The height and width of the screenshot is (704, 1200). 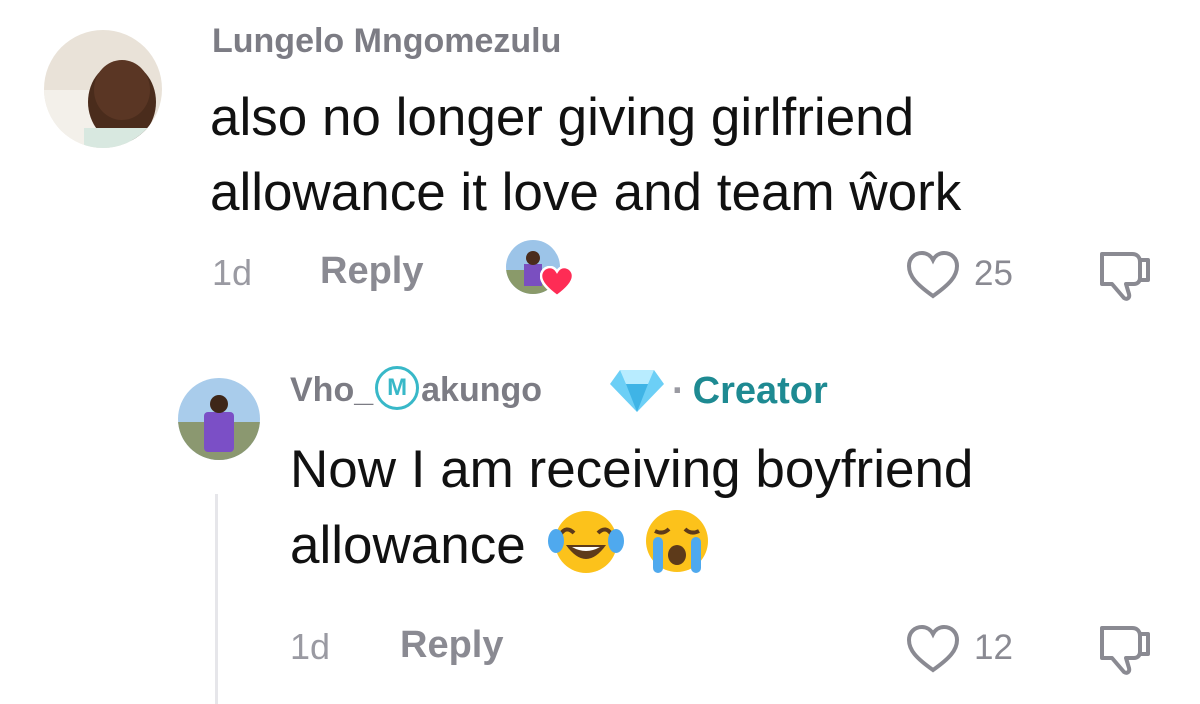 I want to click on reply-username: Vho_ Makungo, so click(x=416, y=390).